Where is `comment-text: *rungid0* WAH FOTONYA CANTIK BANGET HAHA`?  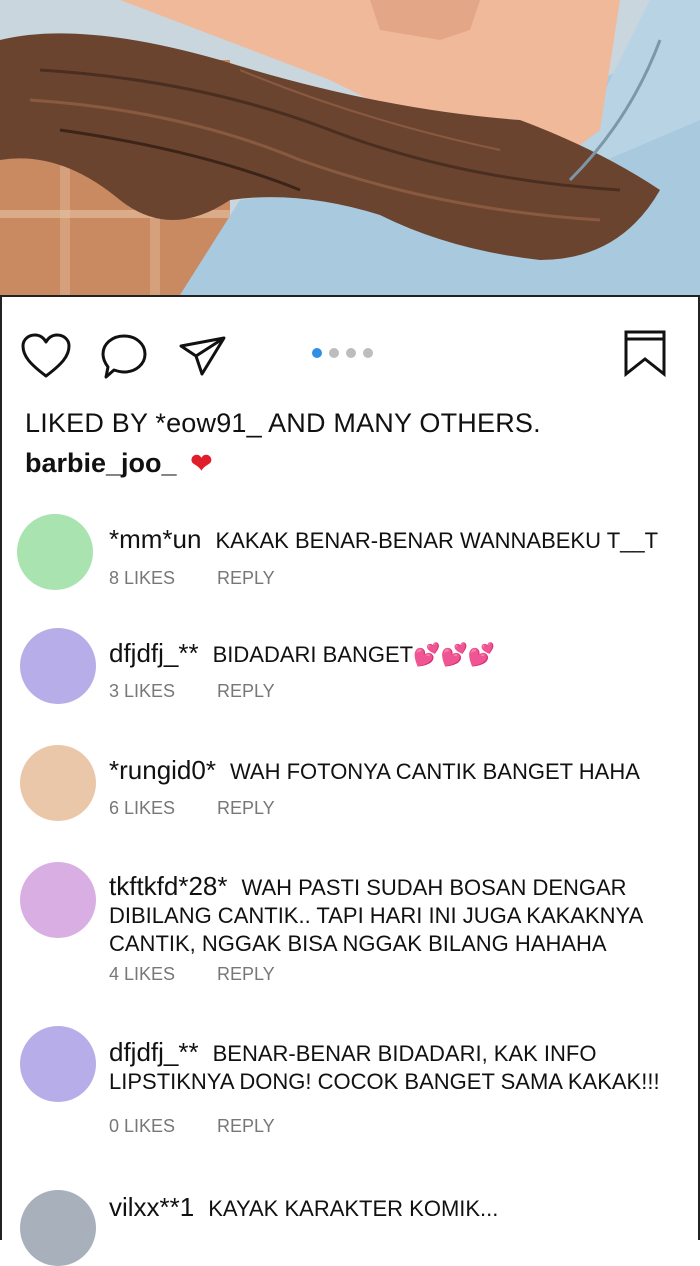 comment-text: *rungid0* WAH FOTONYA CANTIK BANGET HAHA is located at coordinates (389, 771).